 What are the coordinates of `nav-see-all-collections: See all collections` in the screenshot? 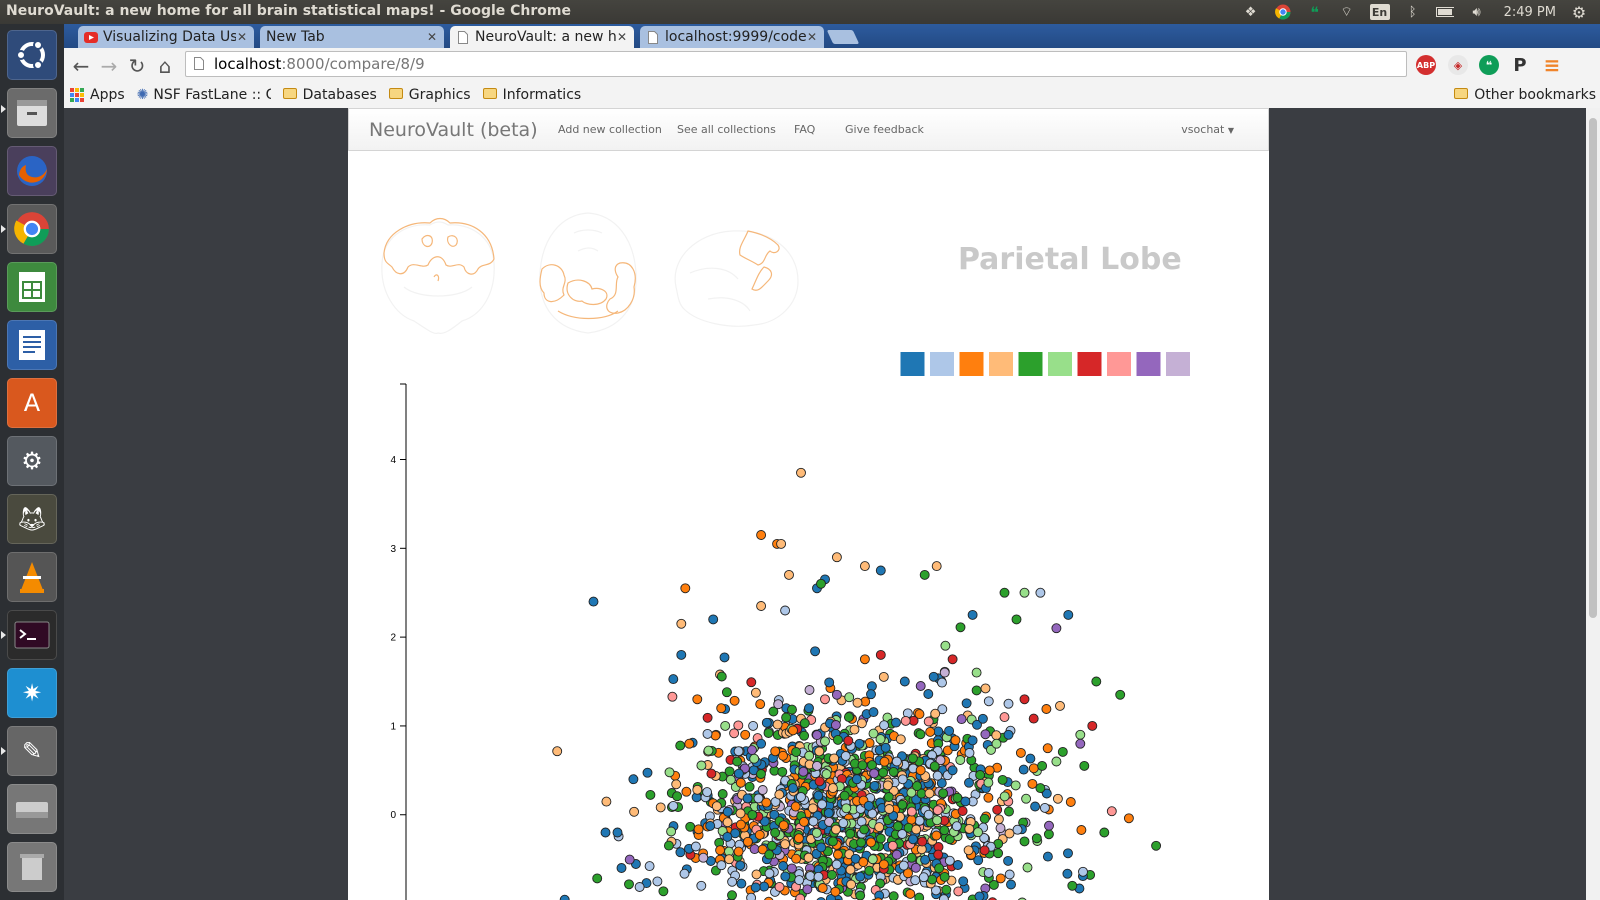 It's located at (726, 129).